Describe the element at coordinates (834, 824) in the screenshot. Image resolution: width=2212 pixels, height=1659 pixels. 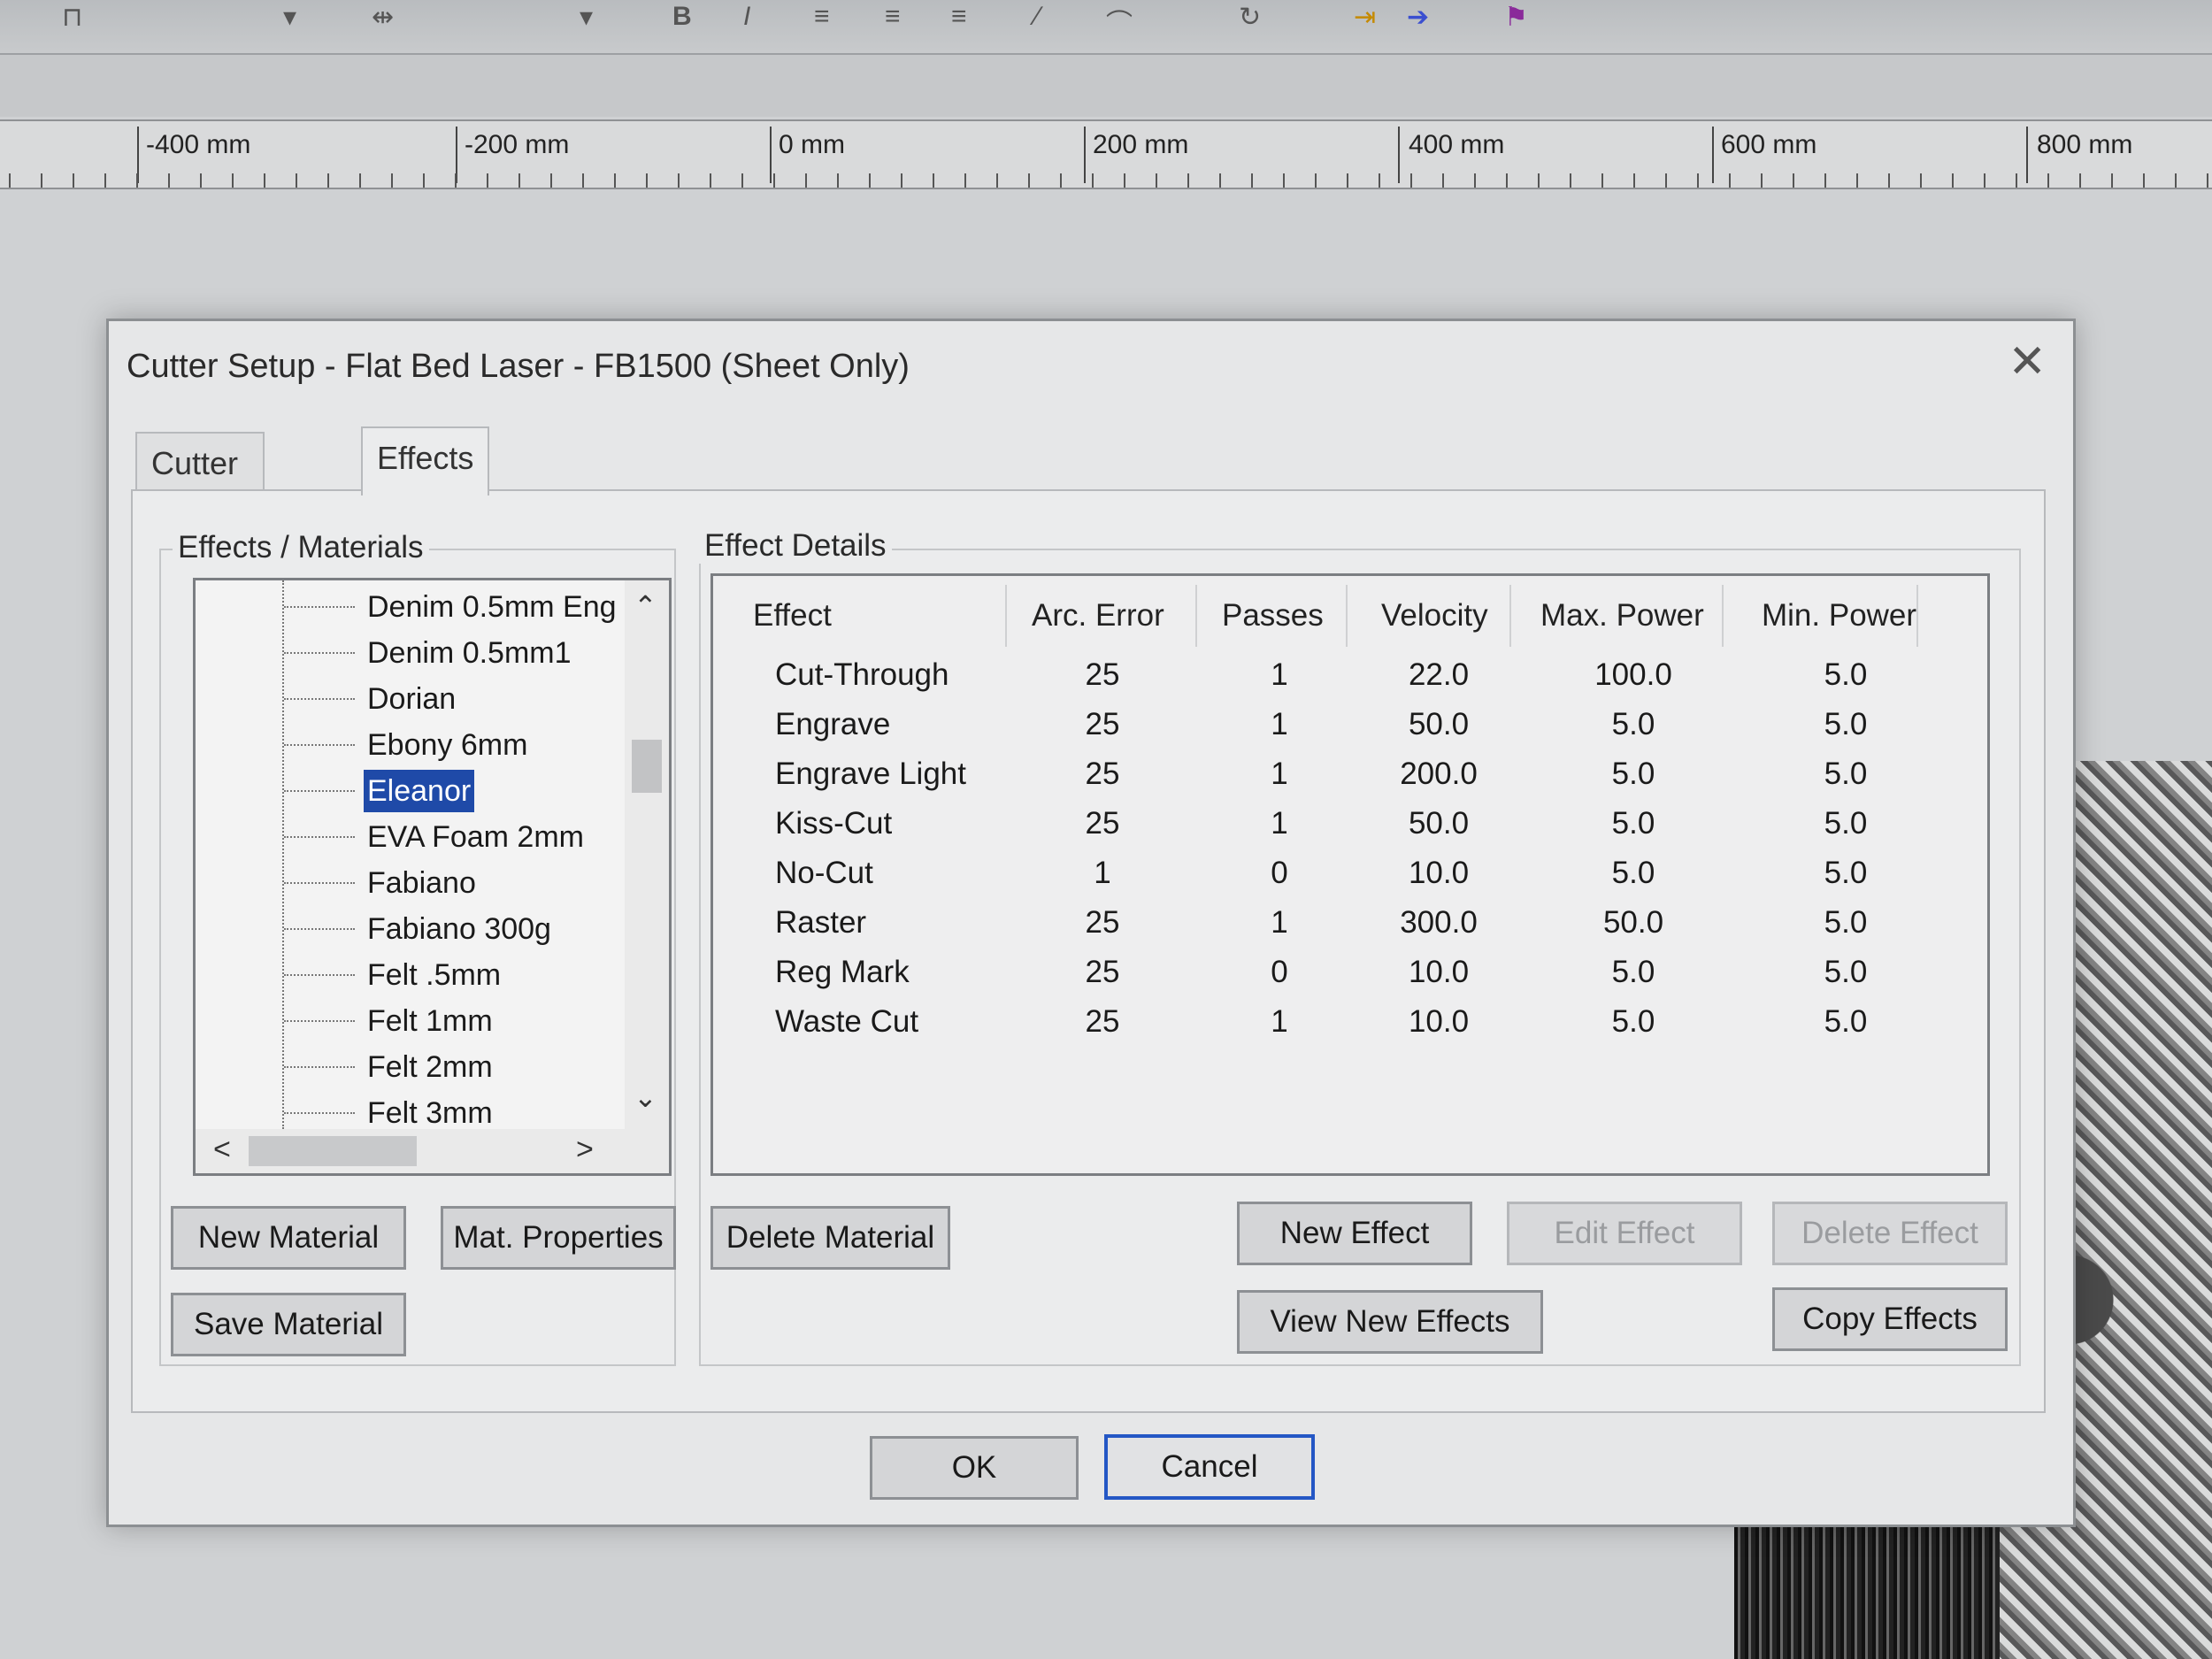
I see `effect-name-cell: Kiss-Cut` at that location.